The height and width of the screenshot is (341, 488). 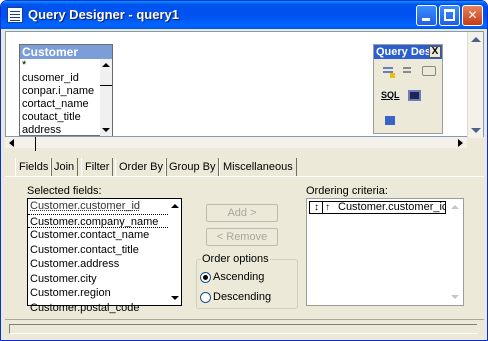 What do you see at coordinates (238, 277) in the screenshot?
I see `ascending-label: Ascending` at bounding box center [238, 277].